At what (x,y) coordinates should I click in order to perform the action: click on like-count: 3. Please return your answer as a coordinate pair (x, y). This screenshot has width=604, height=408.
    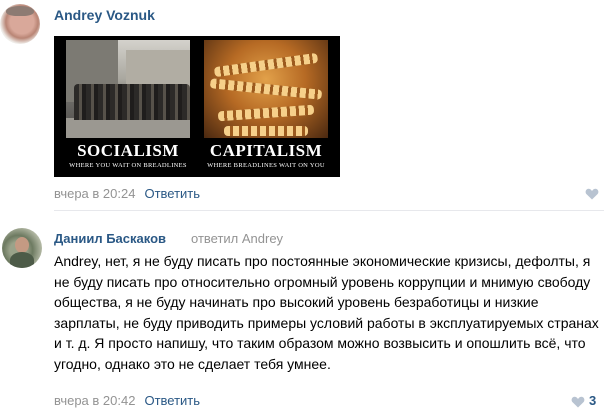
    Looking at the image, I should click on (592, 400).